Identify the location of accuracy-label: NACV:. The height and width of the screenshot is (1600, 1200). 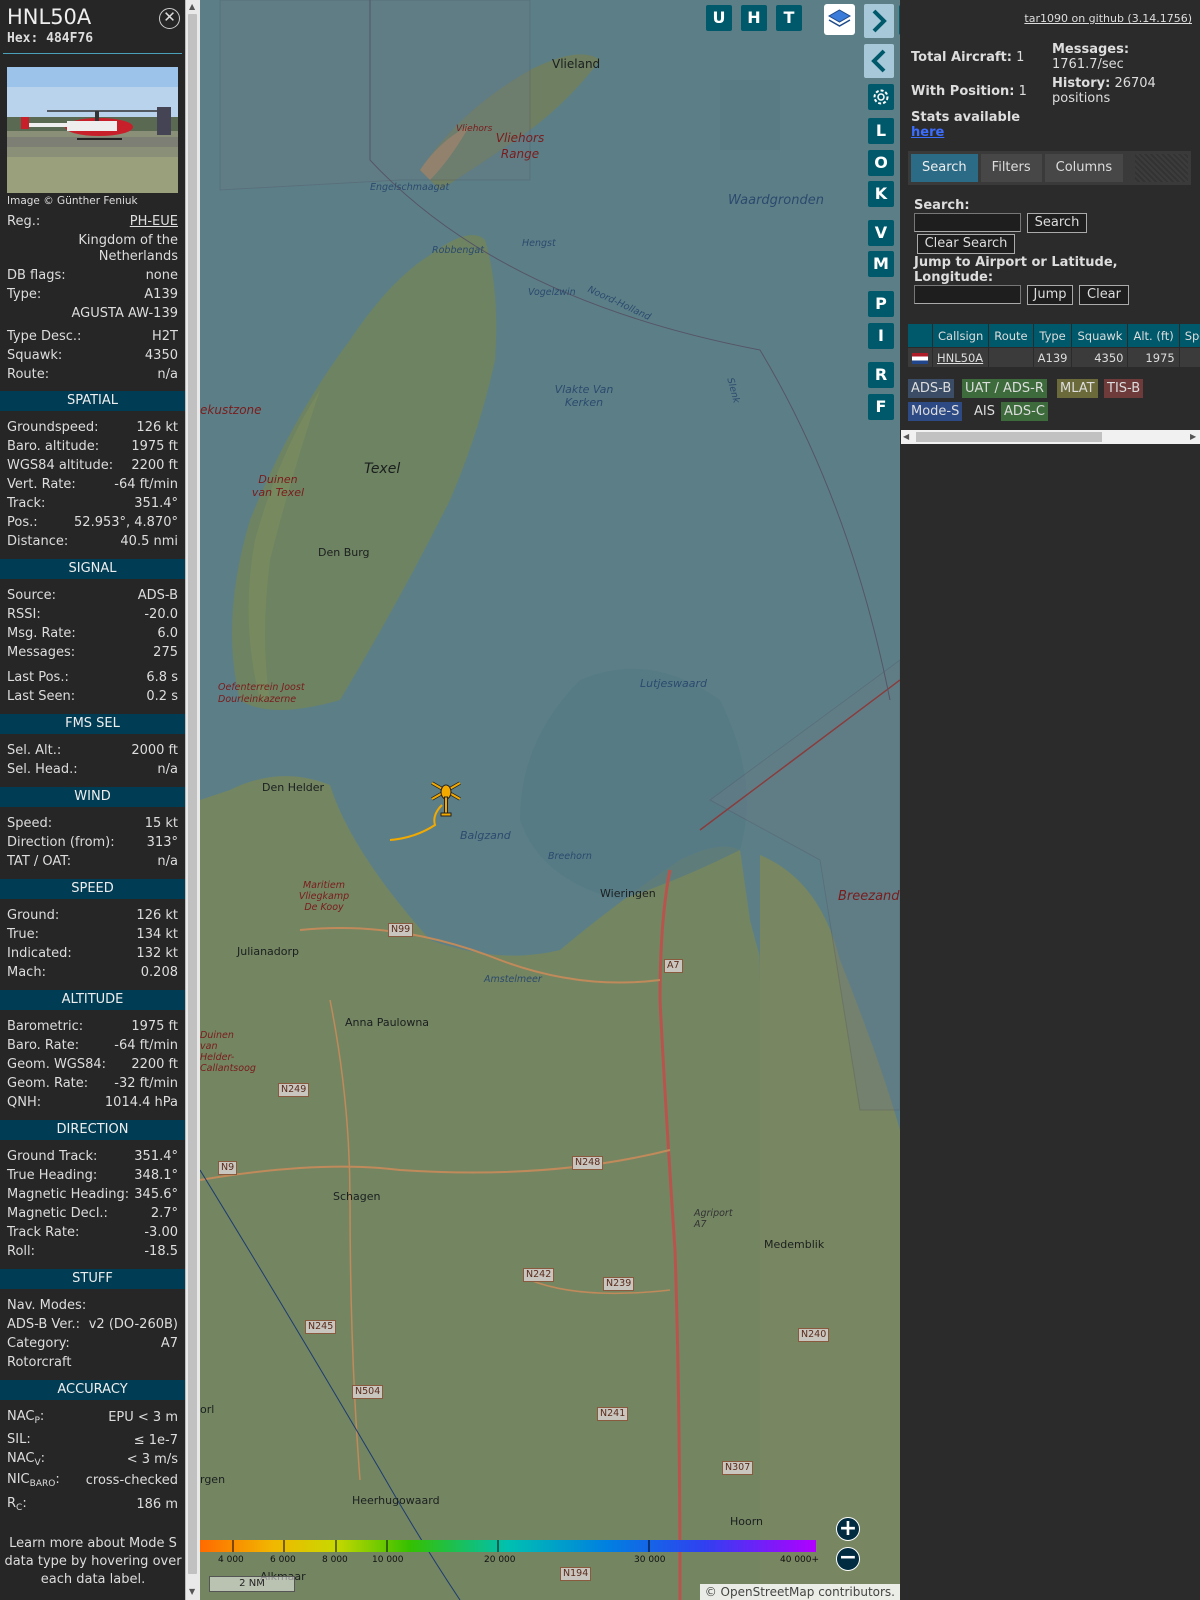
(26, 1459).